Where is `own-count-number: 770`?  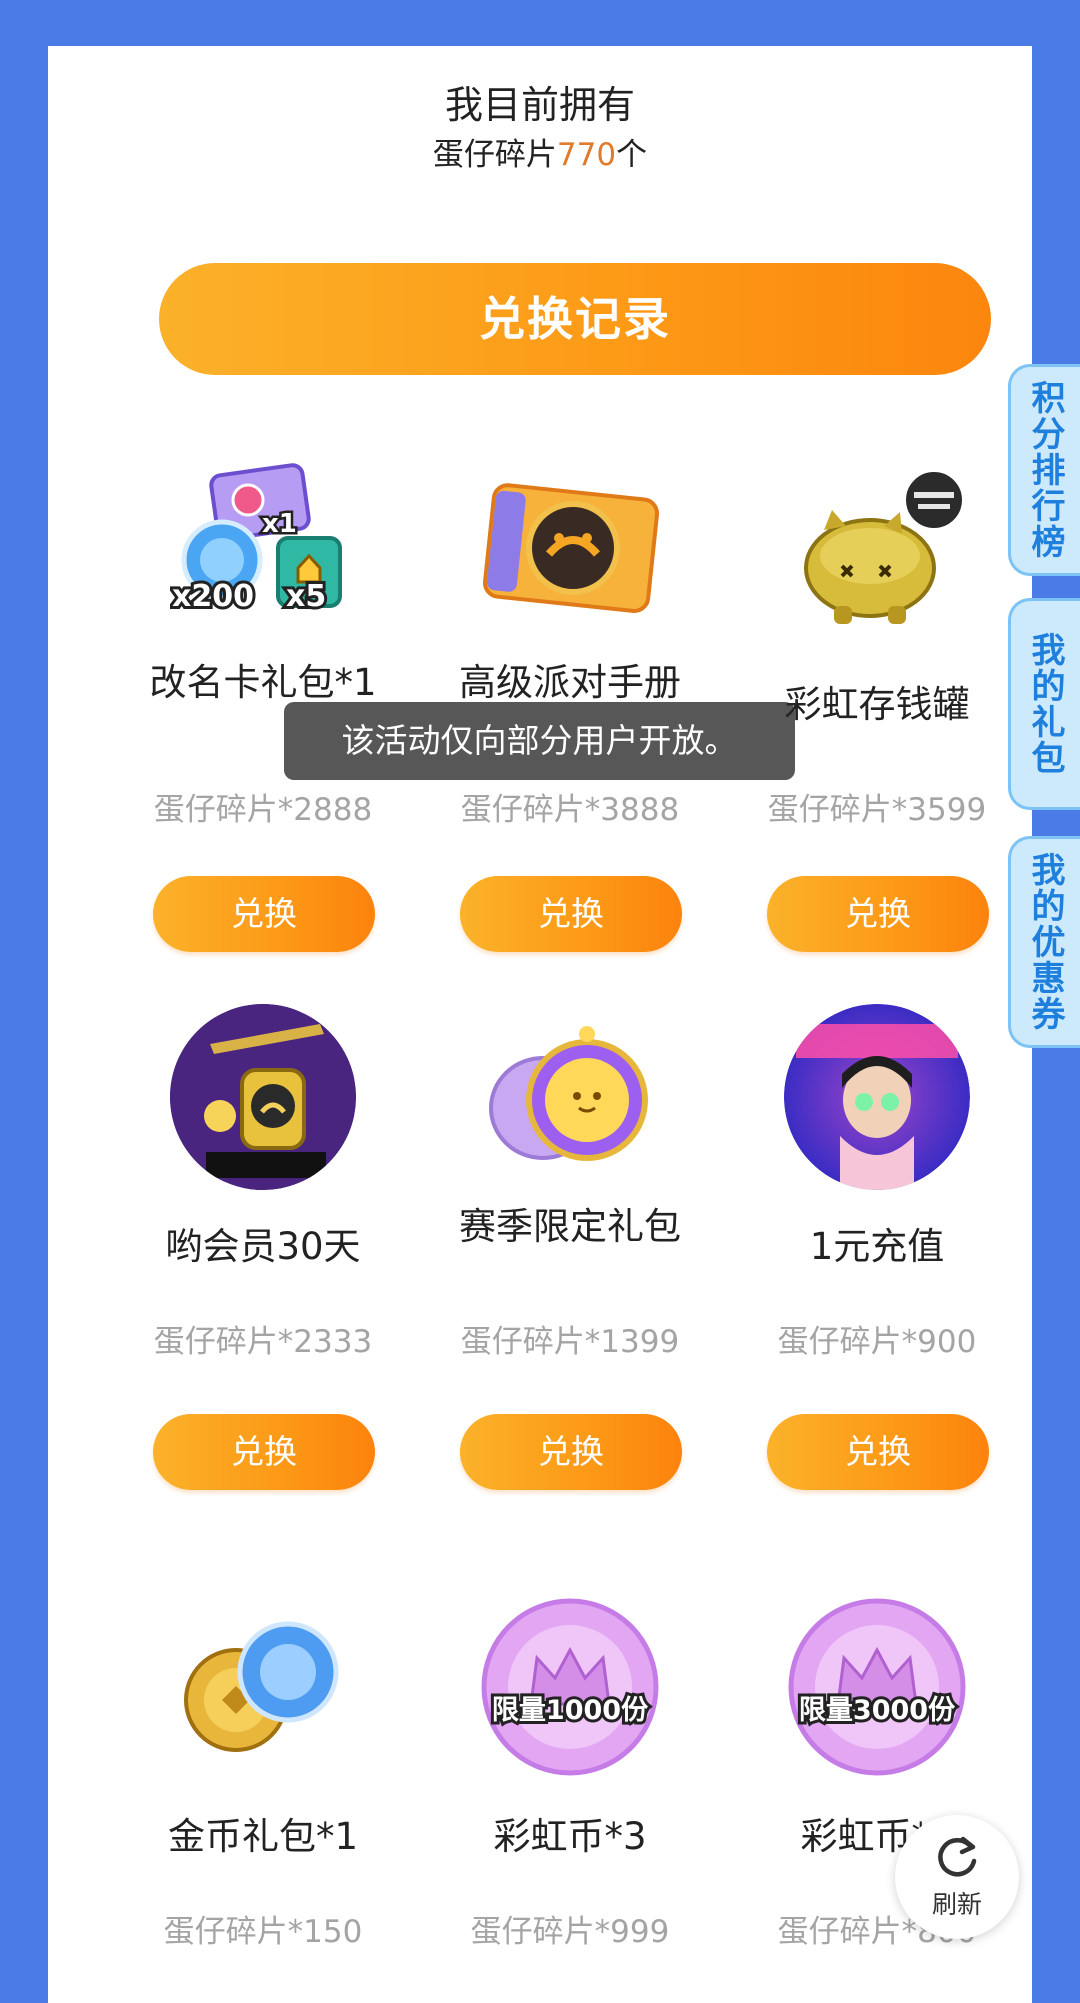 own-count-number: 770 is located at coordinates (586, 155).